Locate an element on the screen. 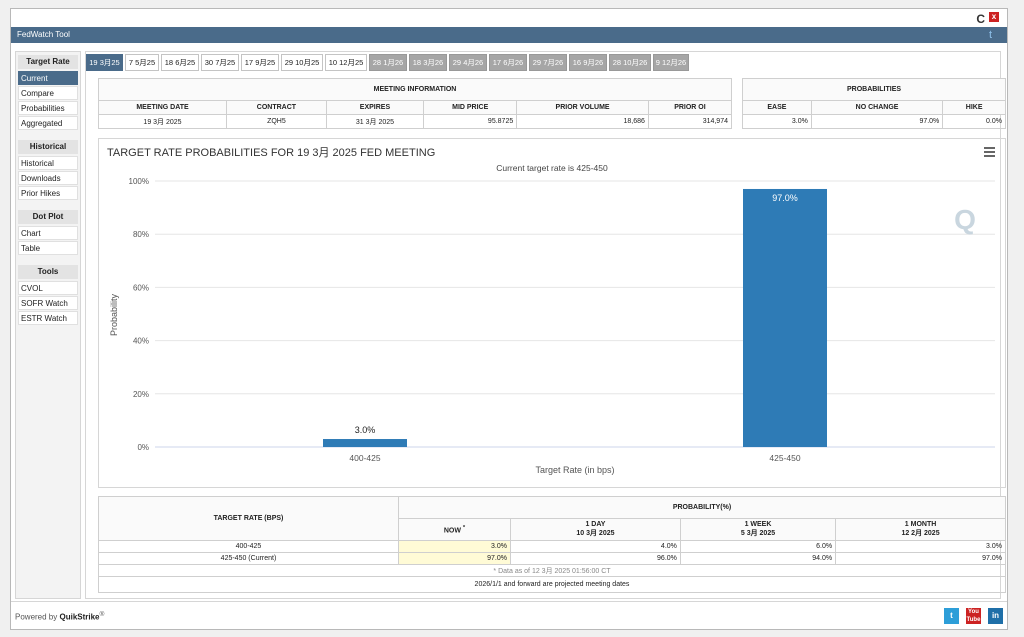 The image size is (1024, 637). x-axis-ticks: 400-425 425-450 is located at coordinates (574, 458).